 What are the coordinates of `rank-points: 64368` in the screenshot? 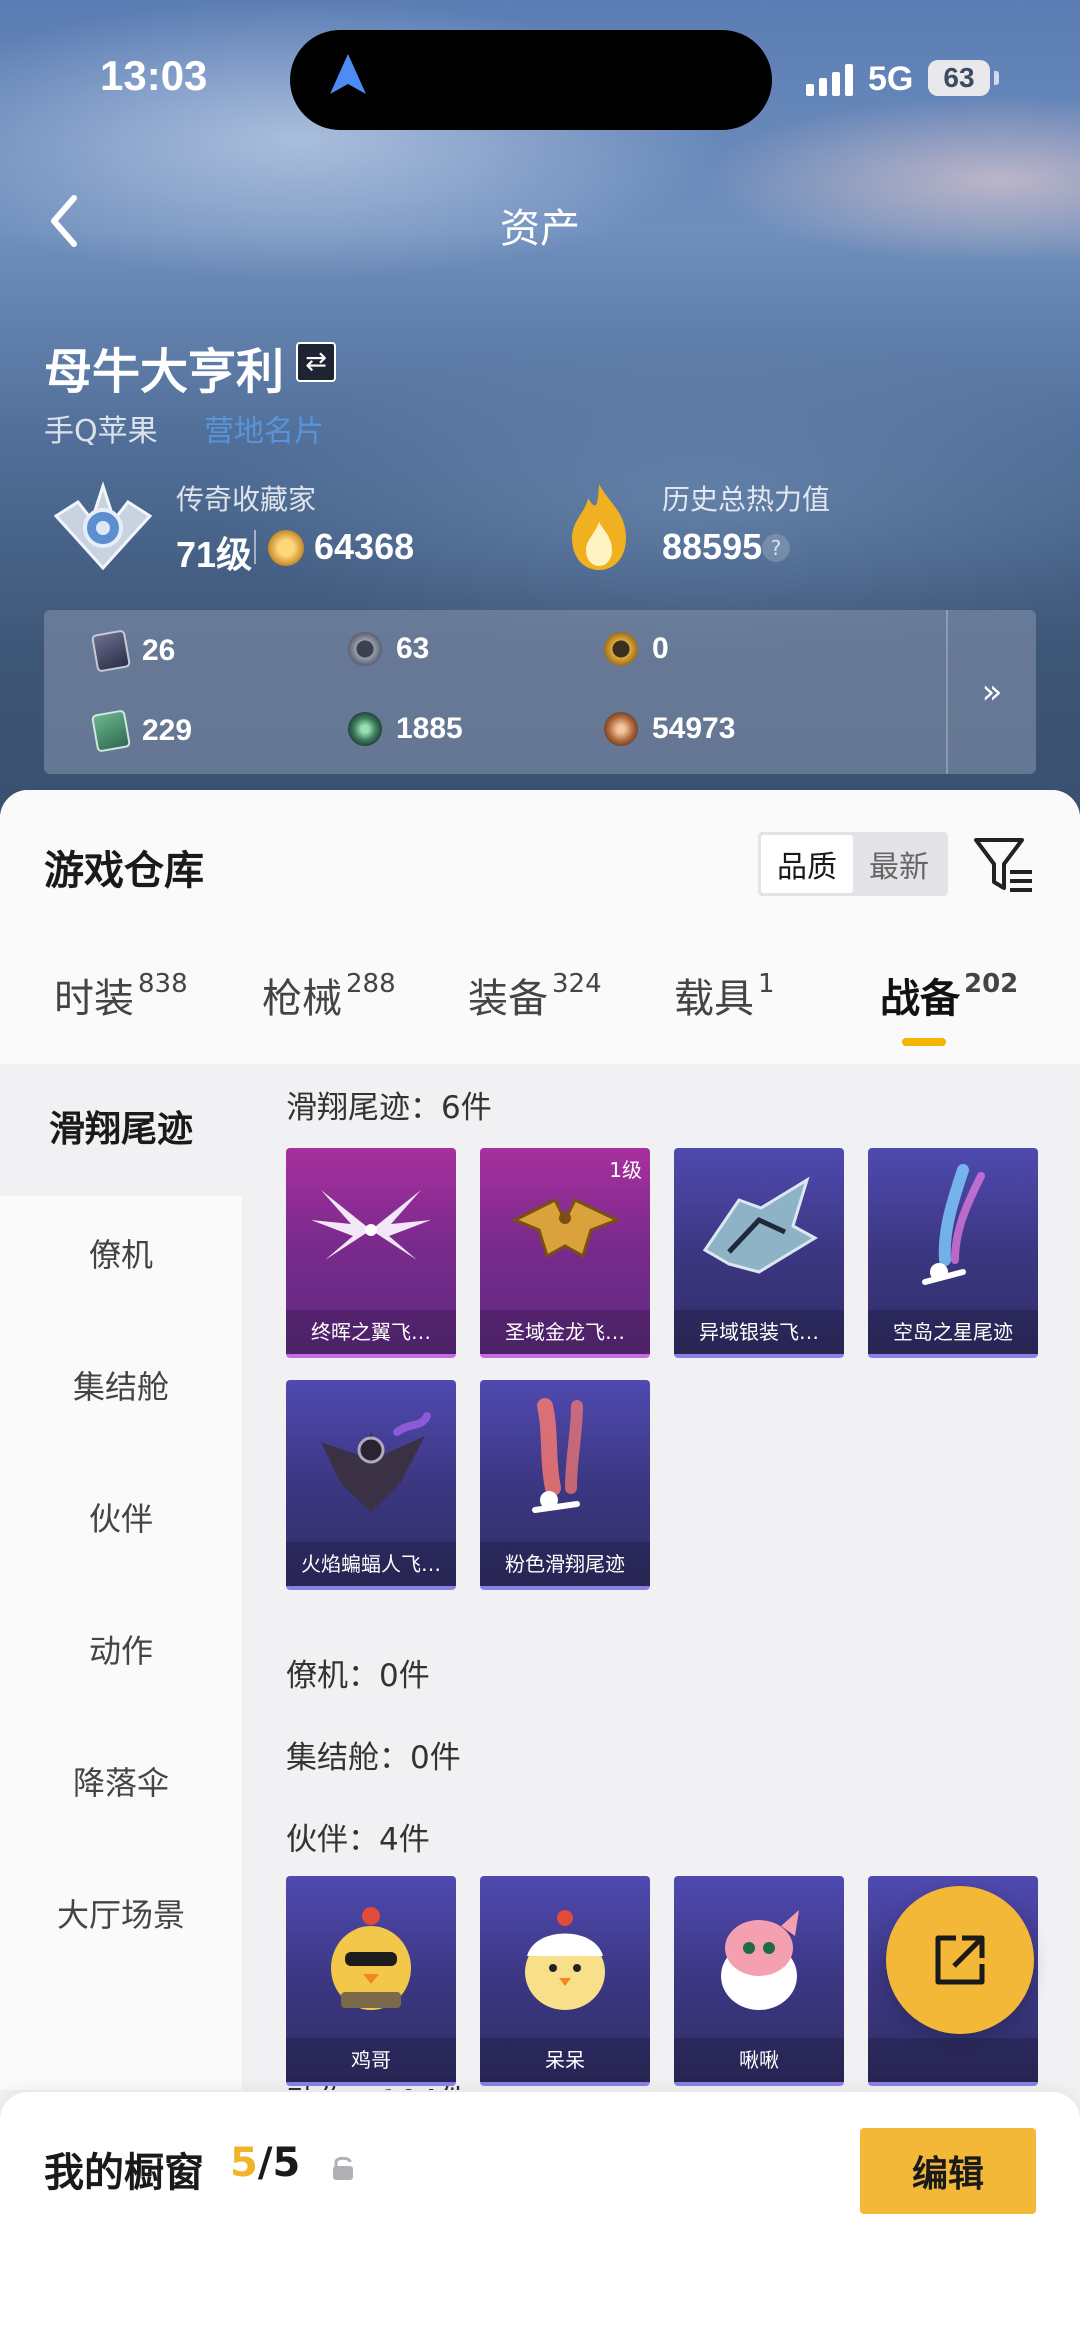 It's located at (364, 546).